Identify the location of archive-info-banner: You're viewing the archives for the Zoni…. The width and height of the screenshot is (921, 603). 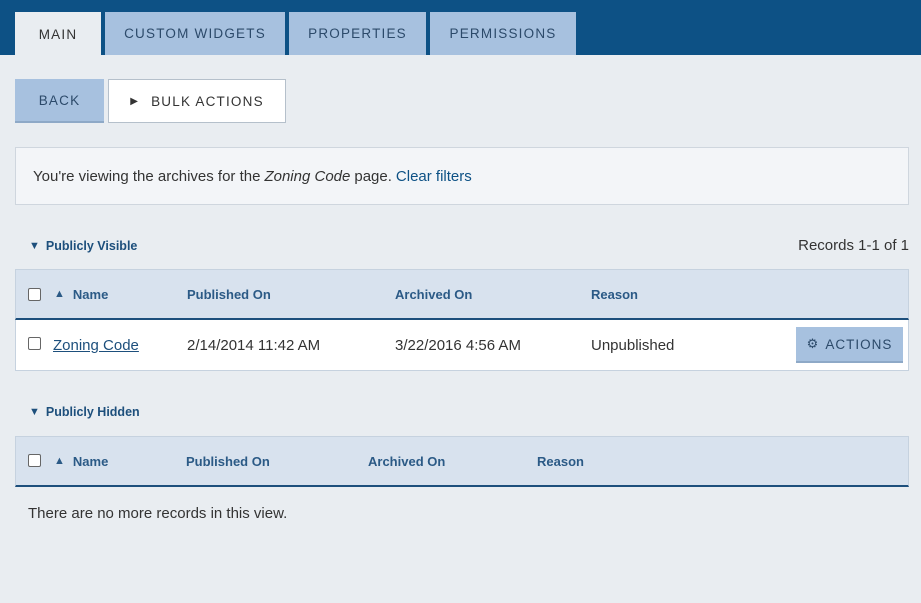
(462, 176).